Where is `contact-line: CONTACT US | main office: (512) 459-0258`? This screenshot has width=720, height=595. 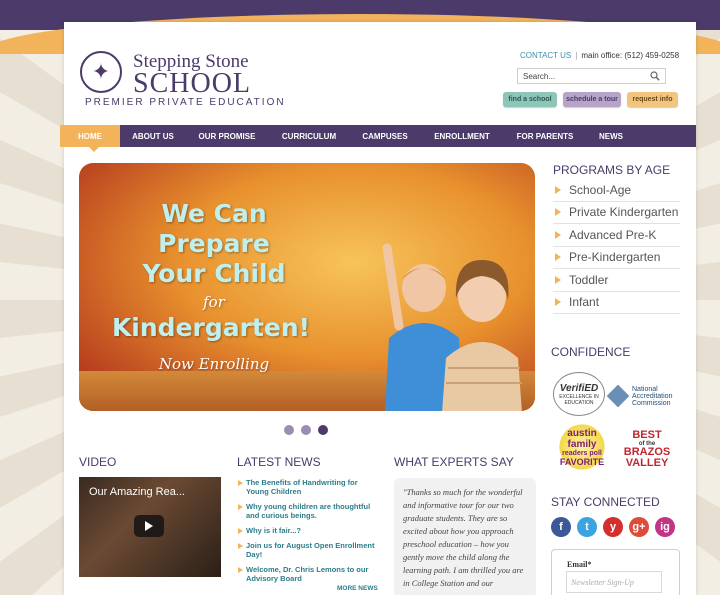
contact-line: CONTACT US | main office: (512) 459-0258 is located at coordinates (599, 55).